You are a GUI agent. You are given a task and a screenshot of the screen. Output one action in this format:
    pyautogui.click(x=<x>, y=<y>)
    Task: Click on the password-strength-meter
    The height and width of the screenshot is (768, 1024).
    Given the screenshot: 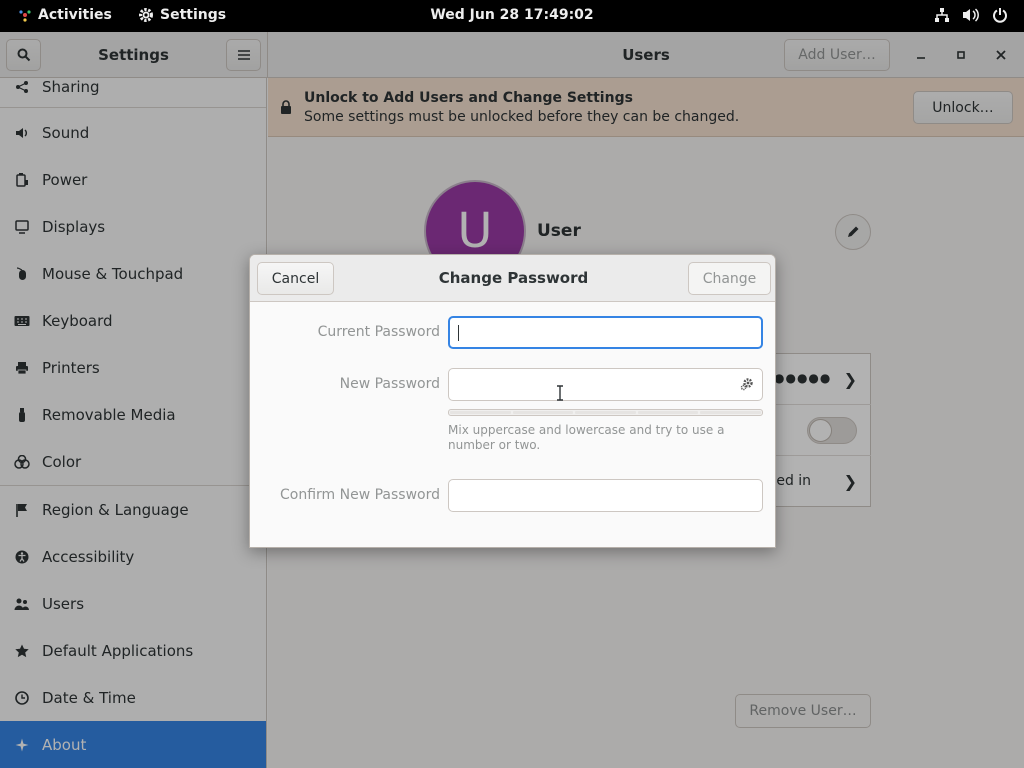 What is the action you would take?
    pyautogui.click(x=605, y=412)
    